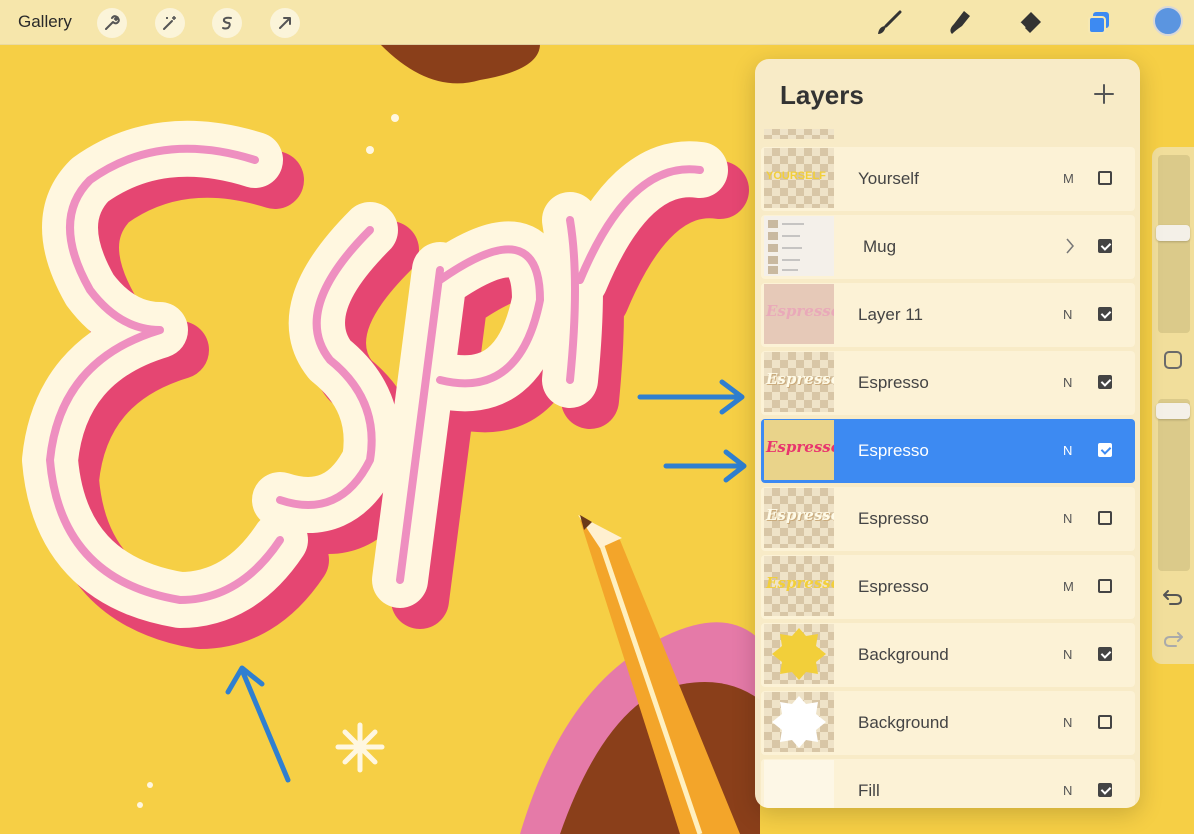  Describe the element at coordinates (880, 246) in the screenshot. I see `layer-name: Mug` at that location.